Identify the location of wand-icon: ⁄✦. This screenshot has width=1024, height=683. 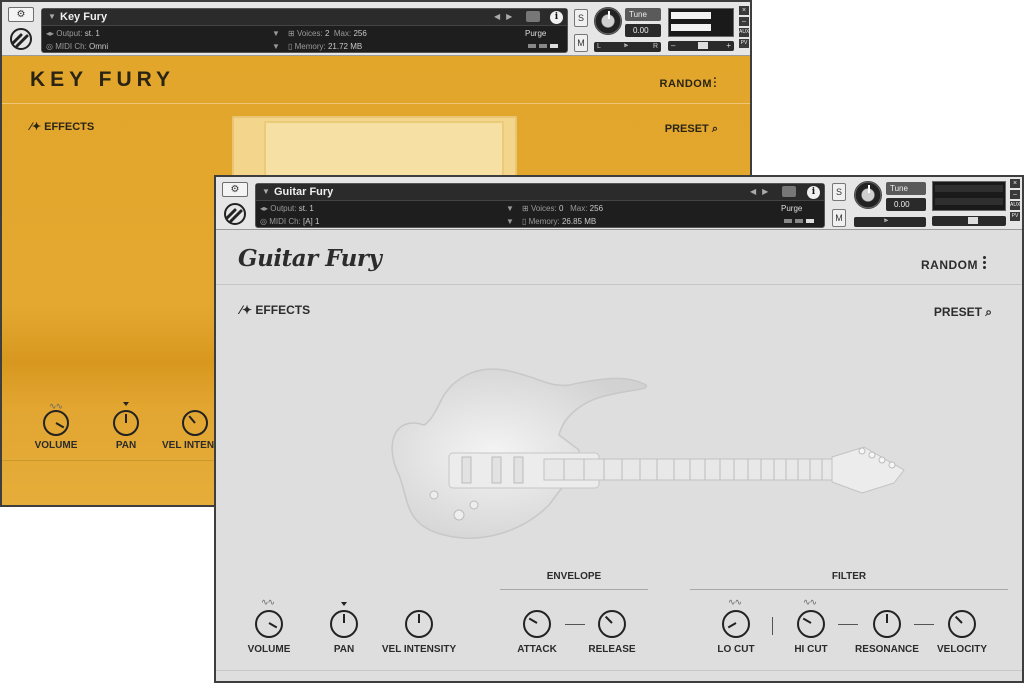
(37, 127).